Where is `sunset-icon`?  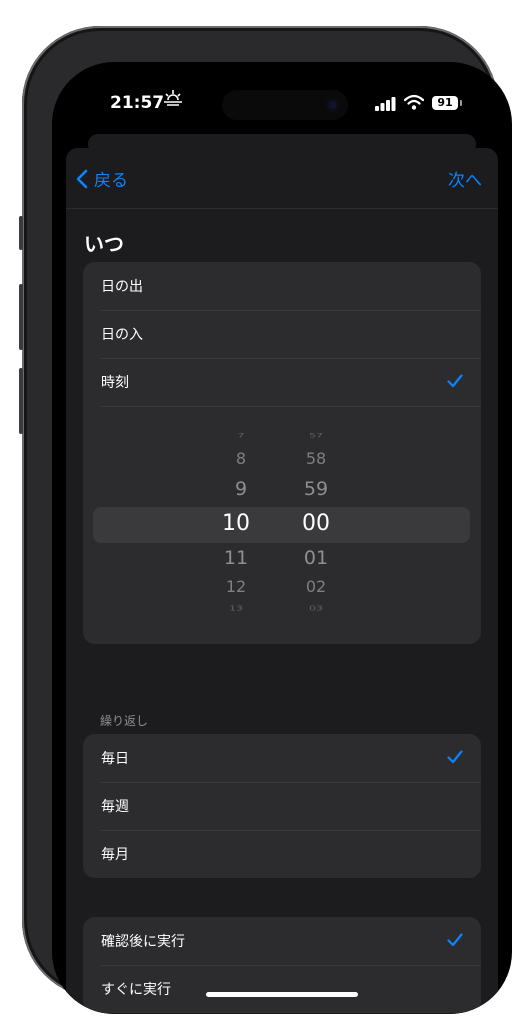 sunset-icon is located at coordinates (173, 100).